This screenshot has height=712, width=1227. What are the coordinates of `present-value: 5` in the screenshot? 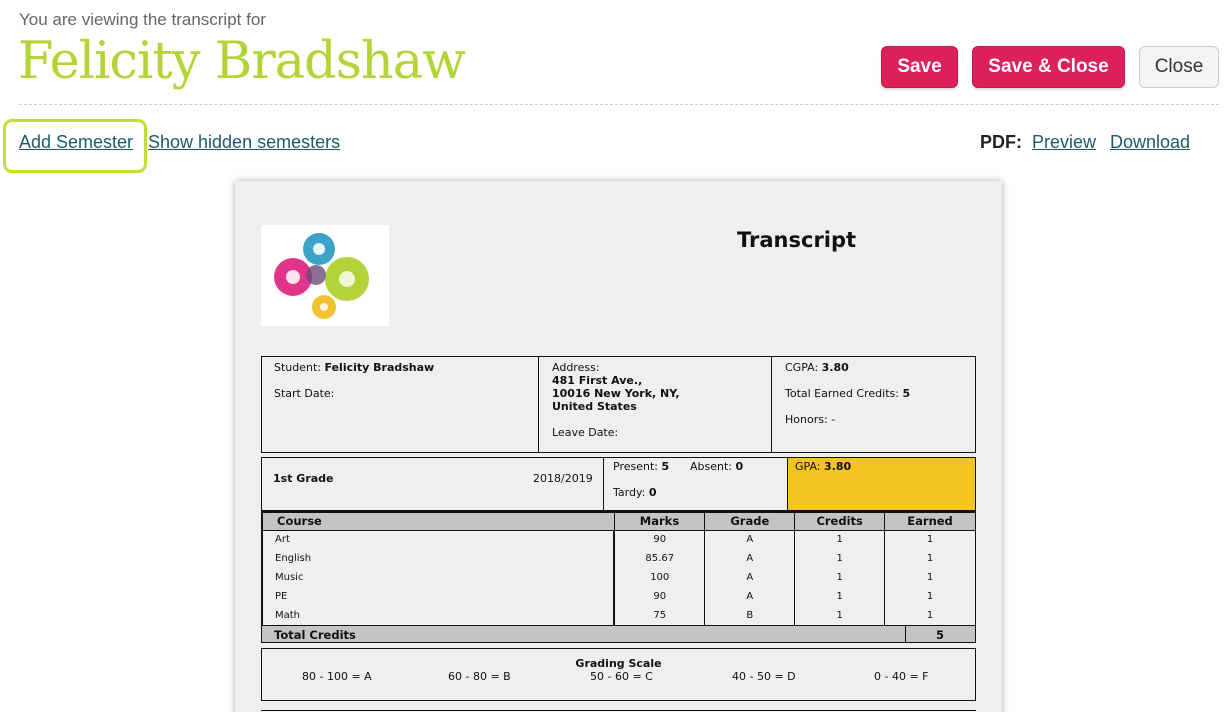 It's located at (665, 466).